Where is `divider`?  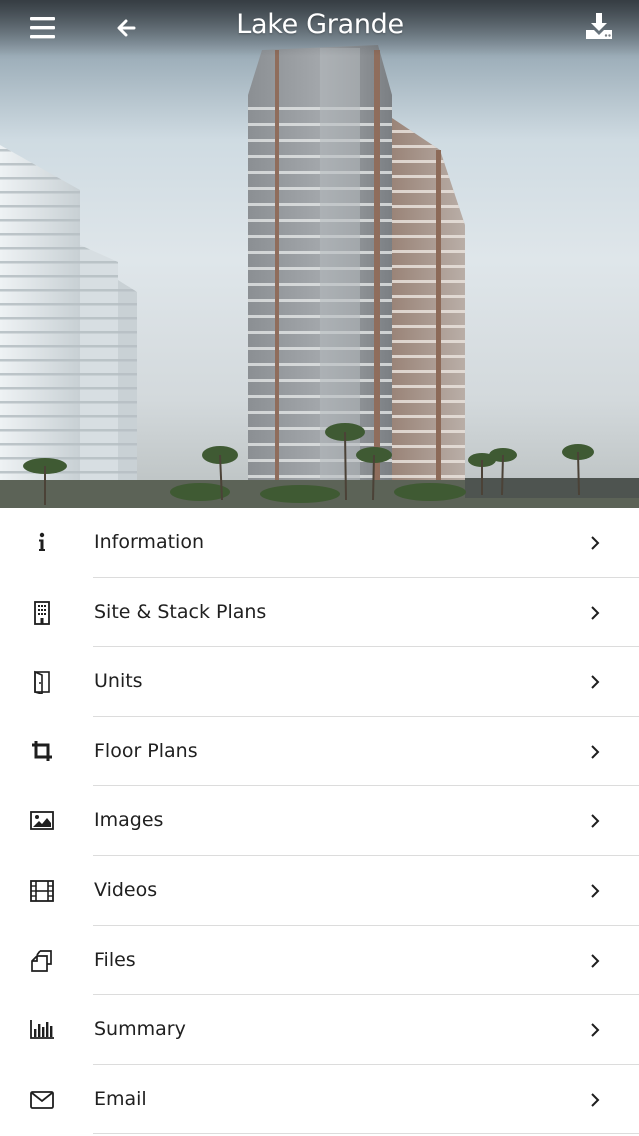 divider is located at coordinates (366, 1134).